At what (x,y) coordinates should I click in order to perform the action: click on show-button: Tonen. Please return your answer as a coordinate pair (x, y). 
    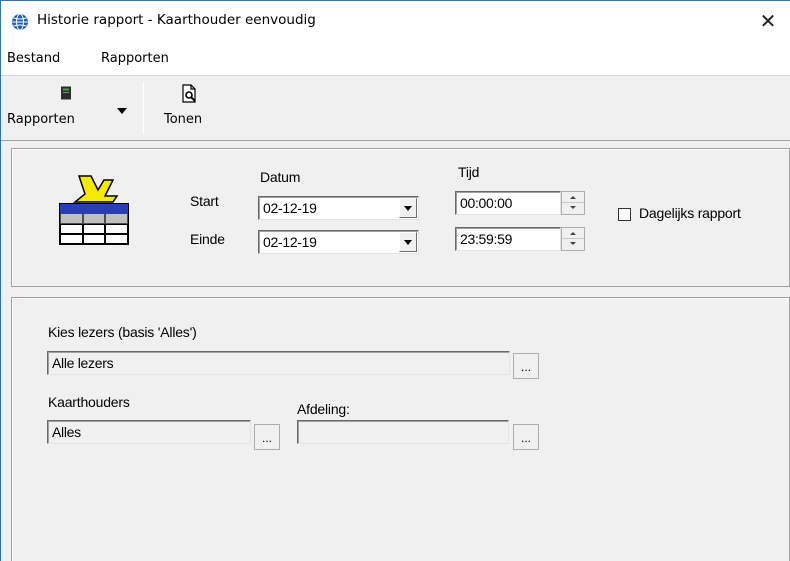
    Looking at the image, I should click on (194, 108).